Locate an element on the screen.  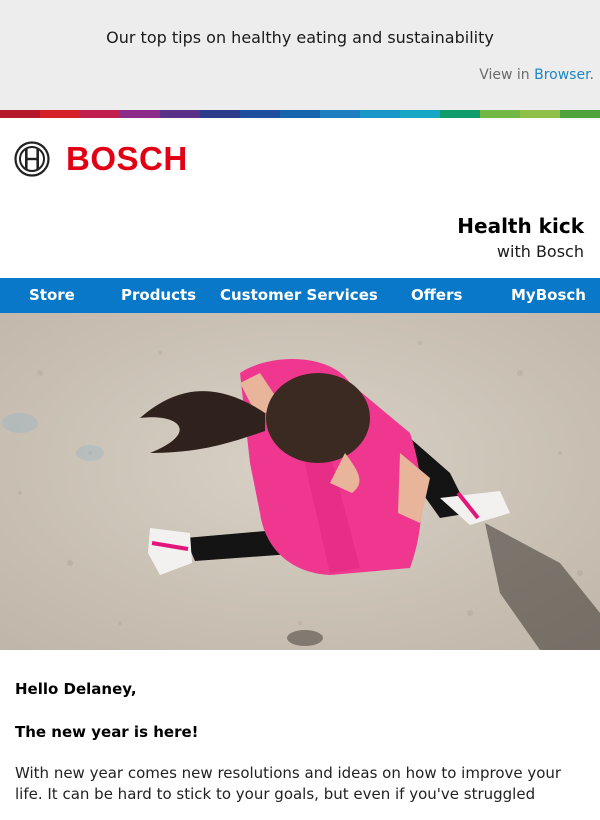
view-in-suffix: . is located at coordinates (591, 75).